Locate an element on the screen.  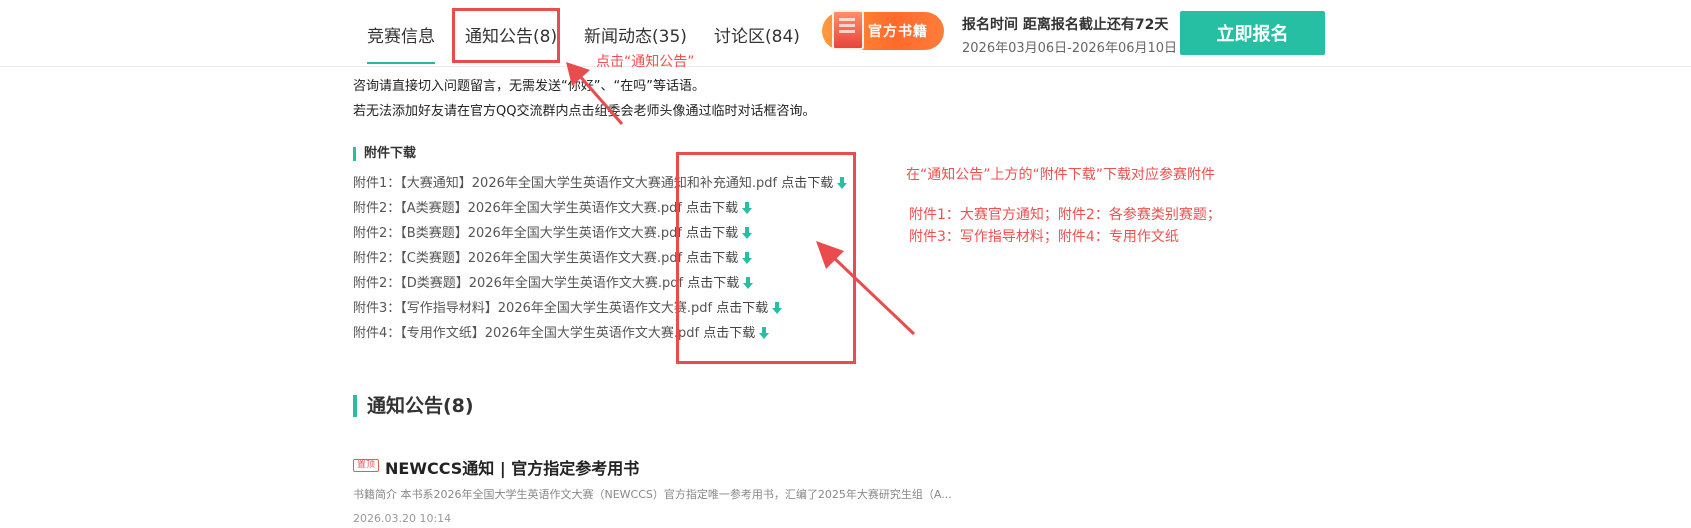
tab-label: 讨论区 is located at coordinates (739, 37).